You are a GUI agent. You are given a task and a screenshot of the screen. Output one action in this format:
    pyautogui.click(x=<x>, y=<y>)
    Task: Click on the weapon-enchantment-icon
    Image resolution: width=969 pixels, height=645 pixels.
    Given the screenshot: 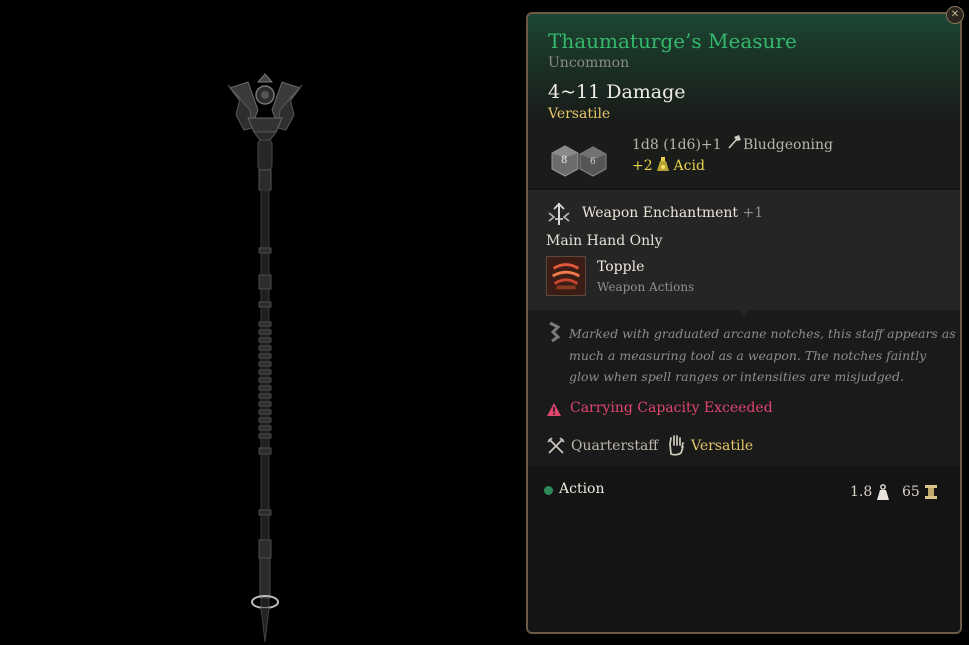 What is the action you would take?
    pyautogui.click(x=559, y=213)
    